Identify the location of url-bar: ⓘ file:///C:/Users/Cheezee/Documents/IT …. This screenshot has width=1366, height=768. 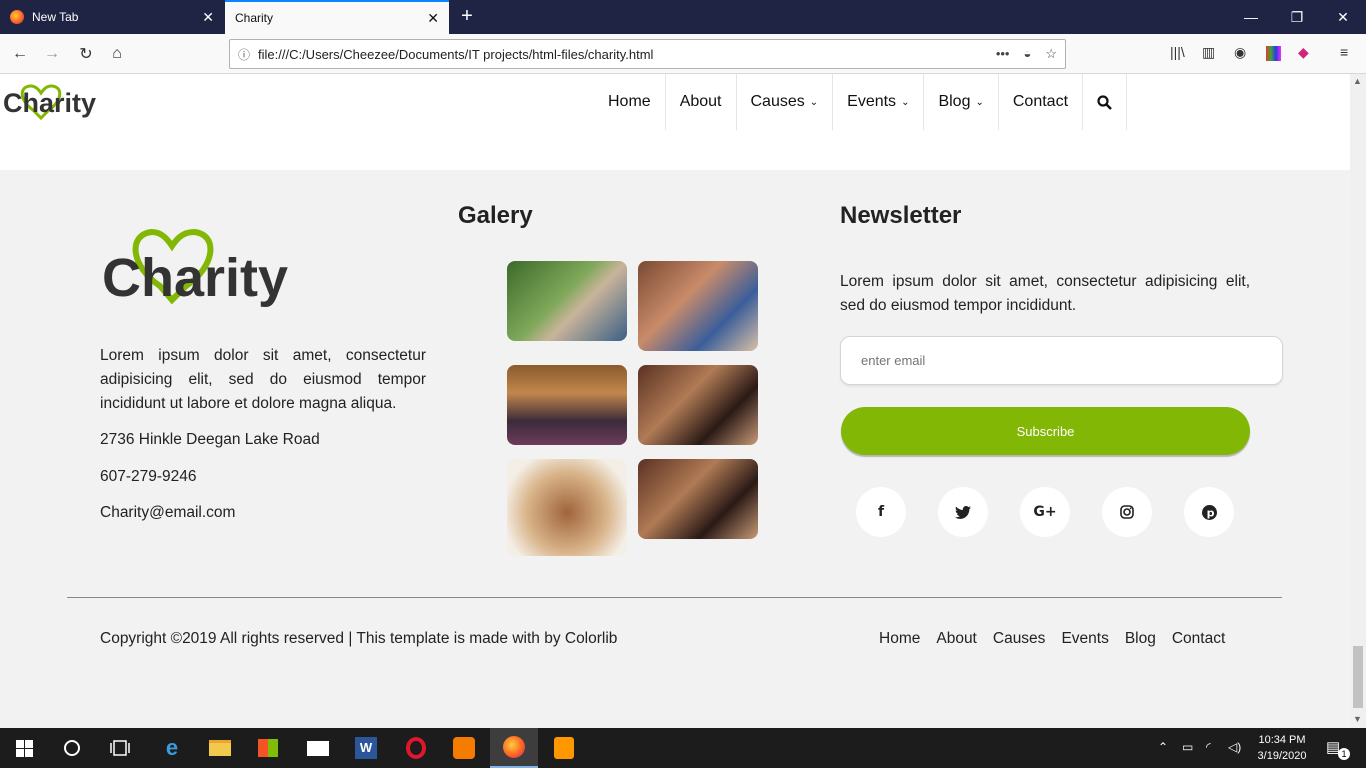
(647, 54).